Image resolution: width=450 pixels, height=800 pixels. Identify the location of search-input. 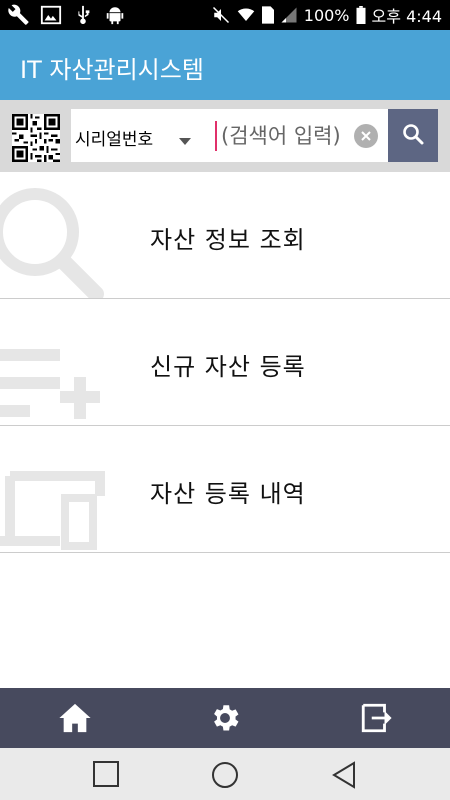
(283, 136).